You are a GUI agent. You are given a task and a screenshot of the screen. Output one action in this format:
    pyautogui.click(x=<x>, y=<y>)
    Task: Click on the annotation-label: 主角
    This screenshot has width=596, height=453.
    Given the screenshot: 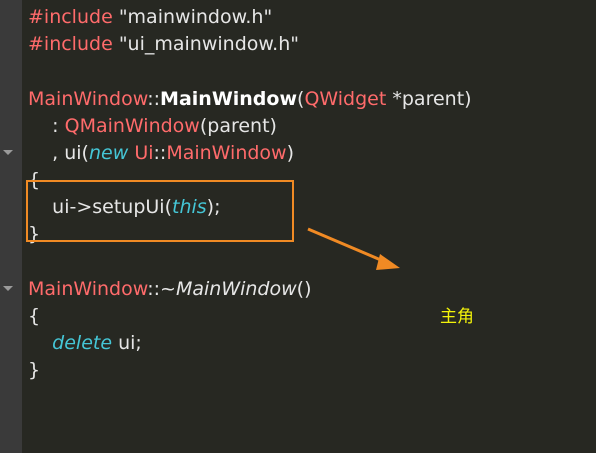 What is the action you would take?
    pyautogui.click(x=457, y=317)
    